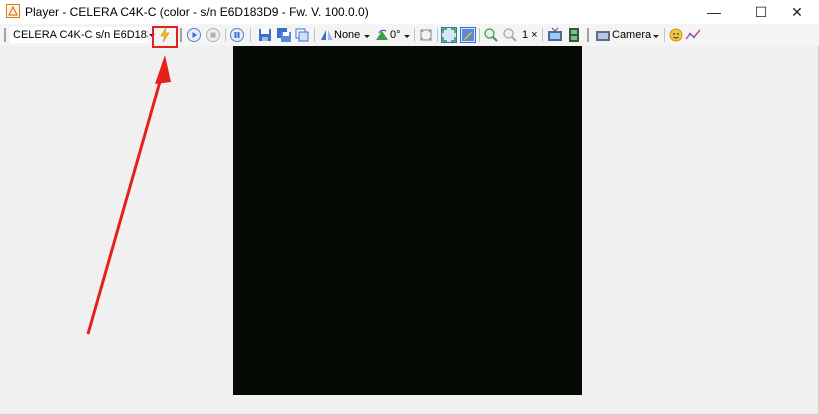  What do you see at coordinates (128, 195) in the screenshot?
I see `annotation-arrow` at bounding box center [128, 195].